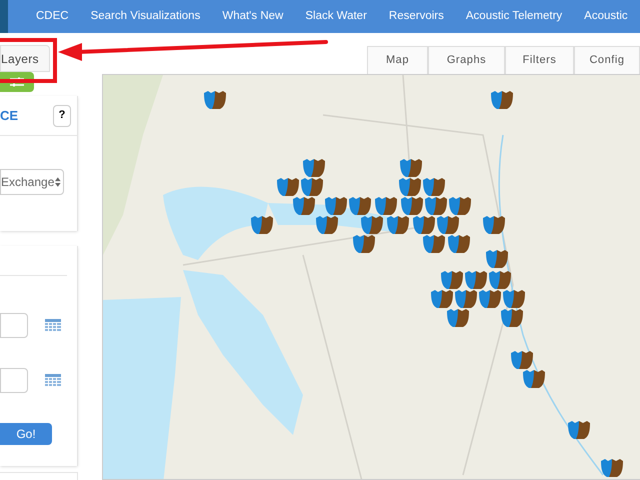 This screenshot has height=480, width=640. What do you see at coordinates (416, 17) in the screenshot?
I see `nav-link: Reservoirs` at bounding box center [416, 17].